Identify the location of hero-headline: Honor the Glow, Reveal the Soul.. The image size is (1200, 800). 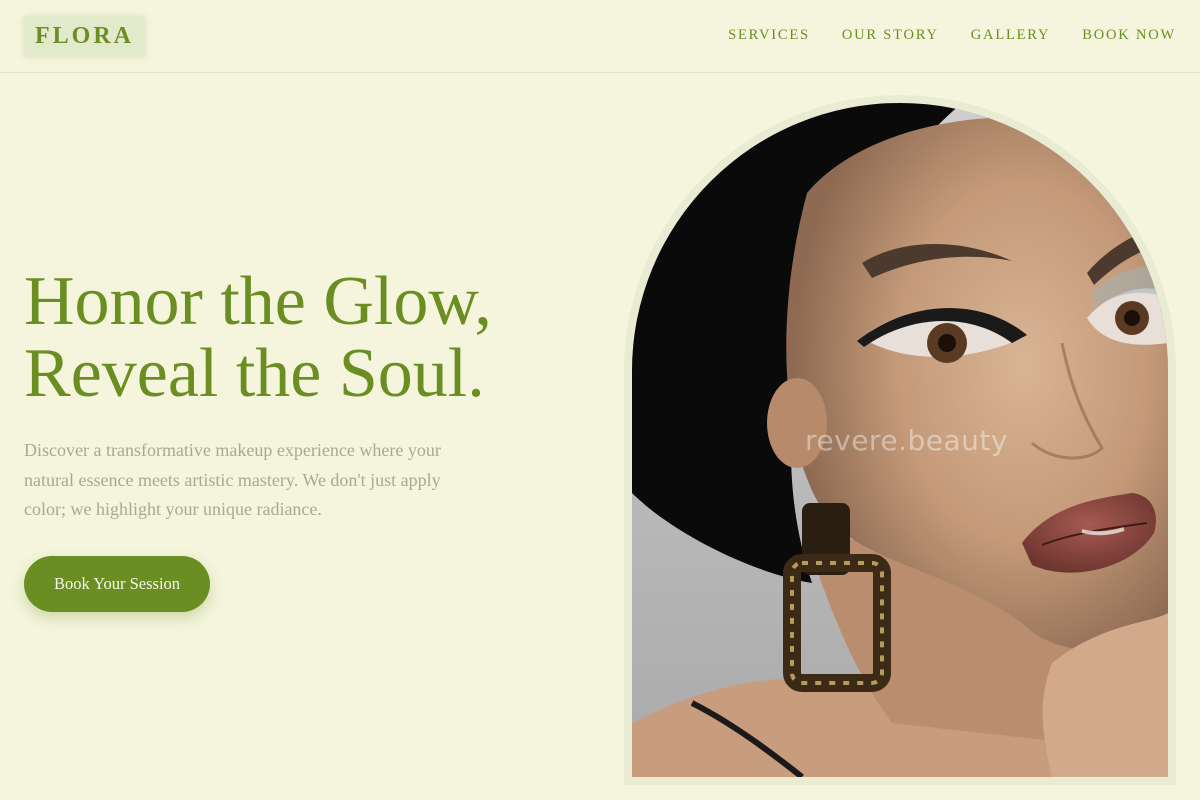
(304, 338).